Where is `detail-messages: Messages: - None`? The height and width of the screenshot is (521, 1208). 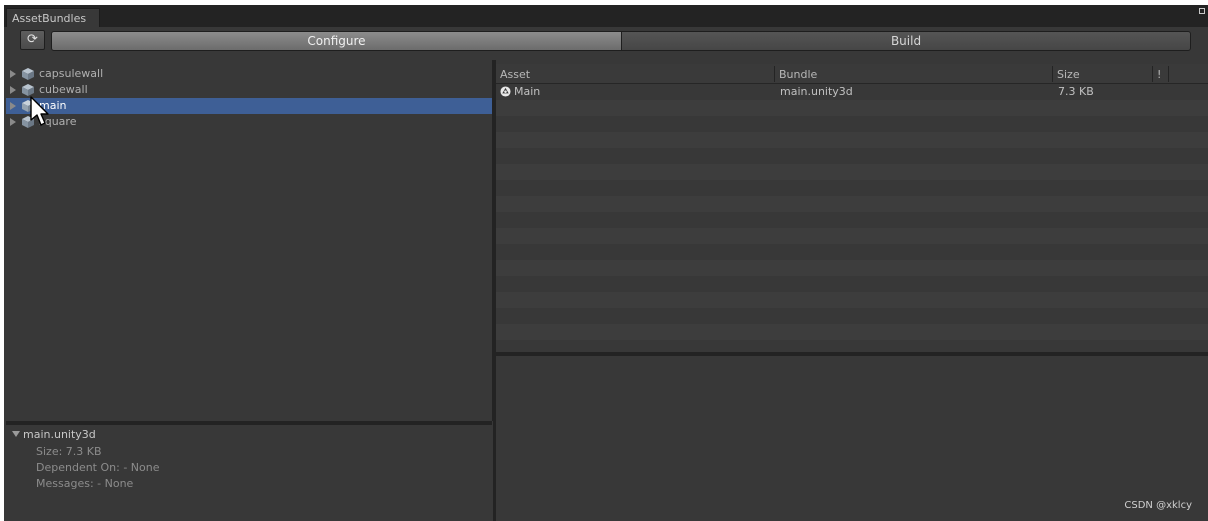
detail-messages: Messages: - None is located at coordinates (85, 483).